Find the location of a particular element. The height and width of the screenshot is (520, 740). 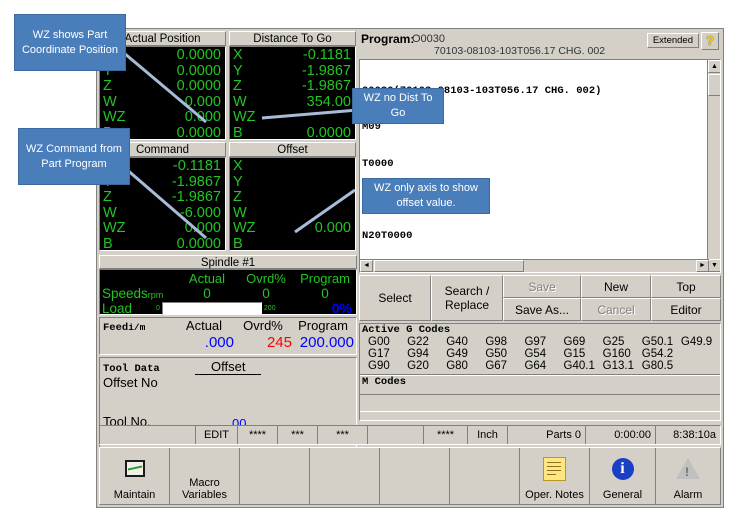

callout-wz-command: WZ Command from Part Program is located at coordinates (74, 156).